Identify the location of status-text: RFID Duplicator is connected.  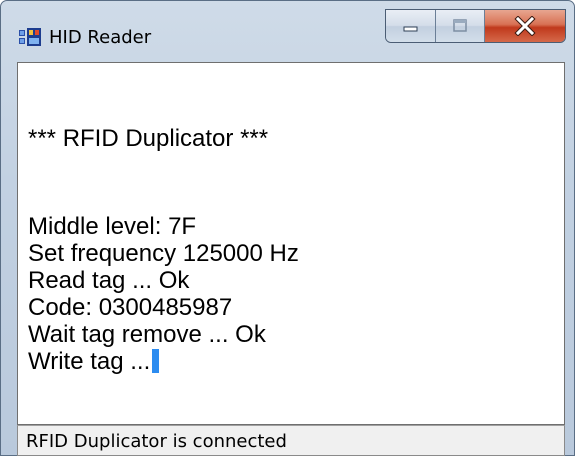
(156, 441).